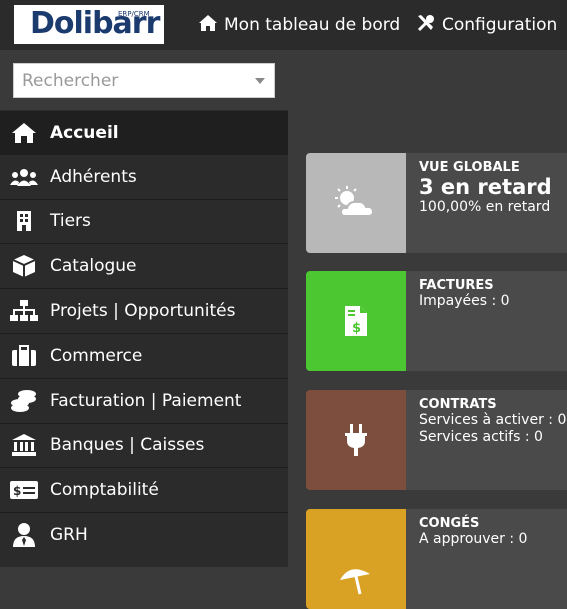 This screenshot has height=609, width=567. What do you see at coordinates (93, 266) in the screenshot?
I see `menu-item-label: Catalogue` at bounding box center [93, 266].